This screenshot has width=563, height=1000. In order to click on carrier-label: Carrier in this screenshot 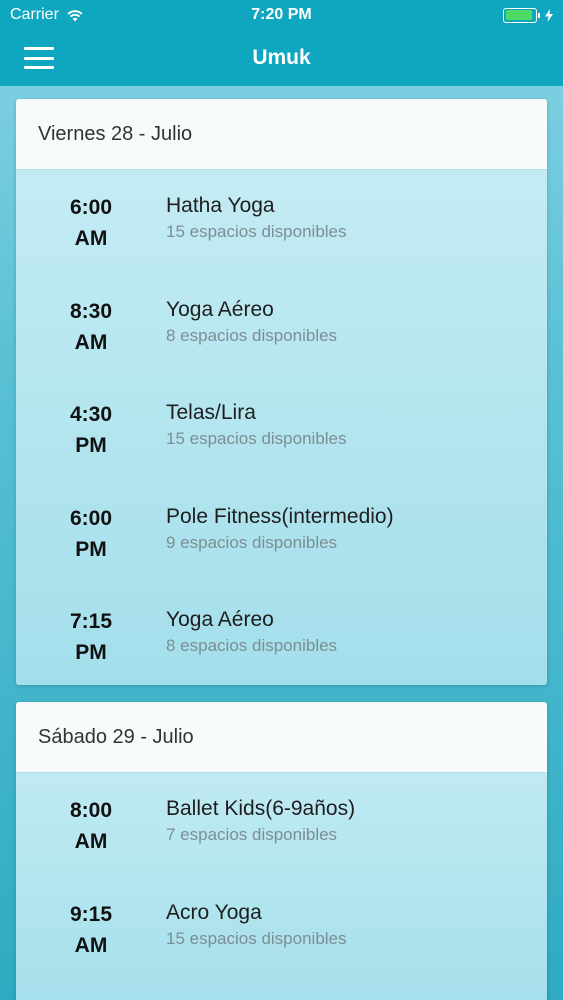, I will do `click(34, 14)`.